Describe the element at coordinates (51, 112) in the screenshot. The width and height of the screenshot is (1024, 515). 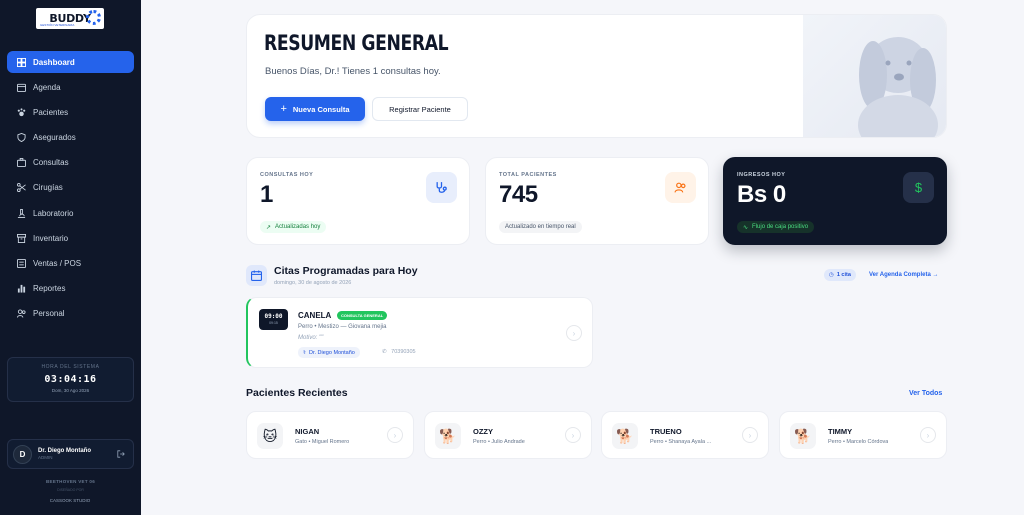
I see `sidebar-item-label: Pacientes` at that location.